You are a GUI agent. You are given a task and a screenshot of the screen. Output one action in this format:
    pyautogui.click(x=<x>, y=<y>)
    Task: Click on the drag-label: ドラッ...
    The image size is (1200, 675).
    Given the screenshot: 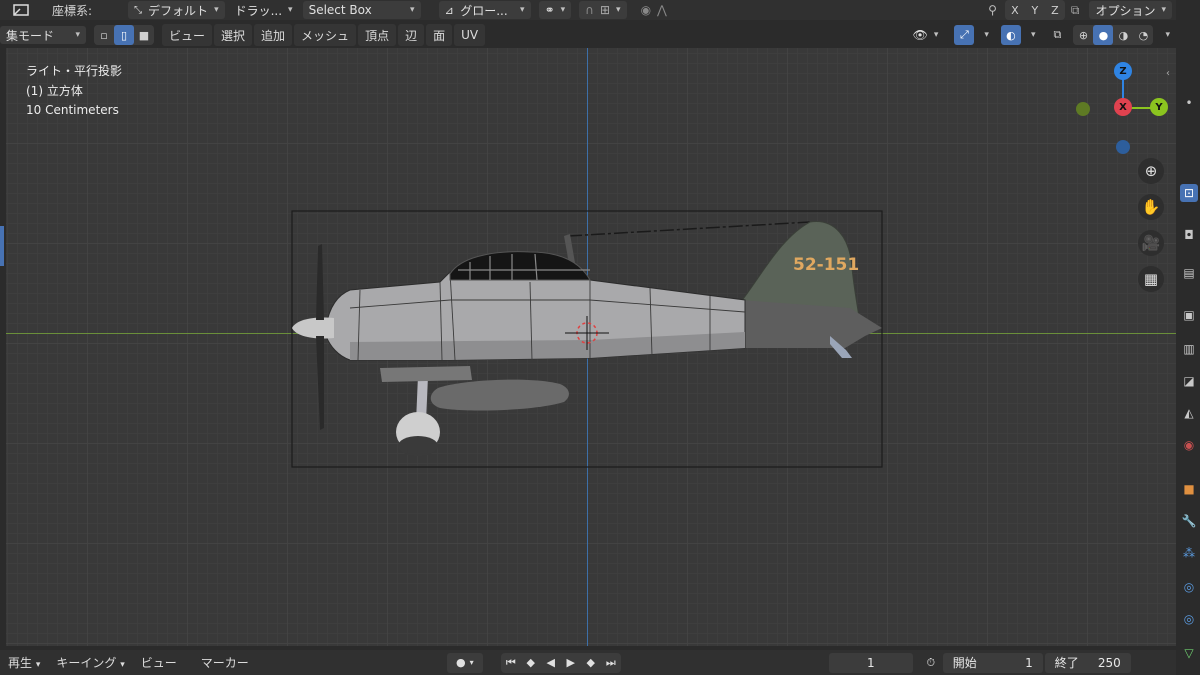 What is the action you would take?
    pyautogui.click(x=258, y=10)
    